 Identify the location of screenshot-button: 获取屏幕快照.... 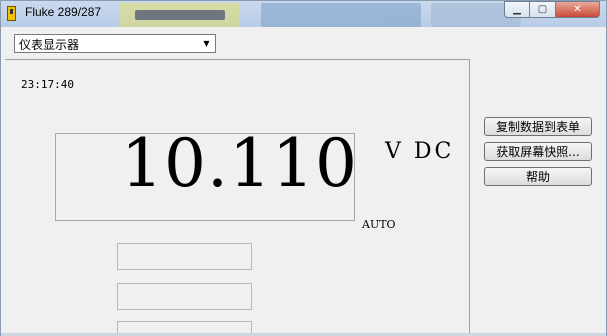
(538, 151).